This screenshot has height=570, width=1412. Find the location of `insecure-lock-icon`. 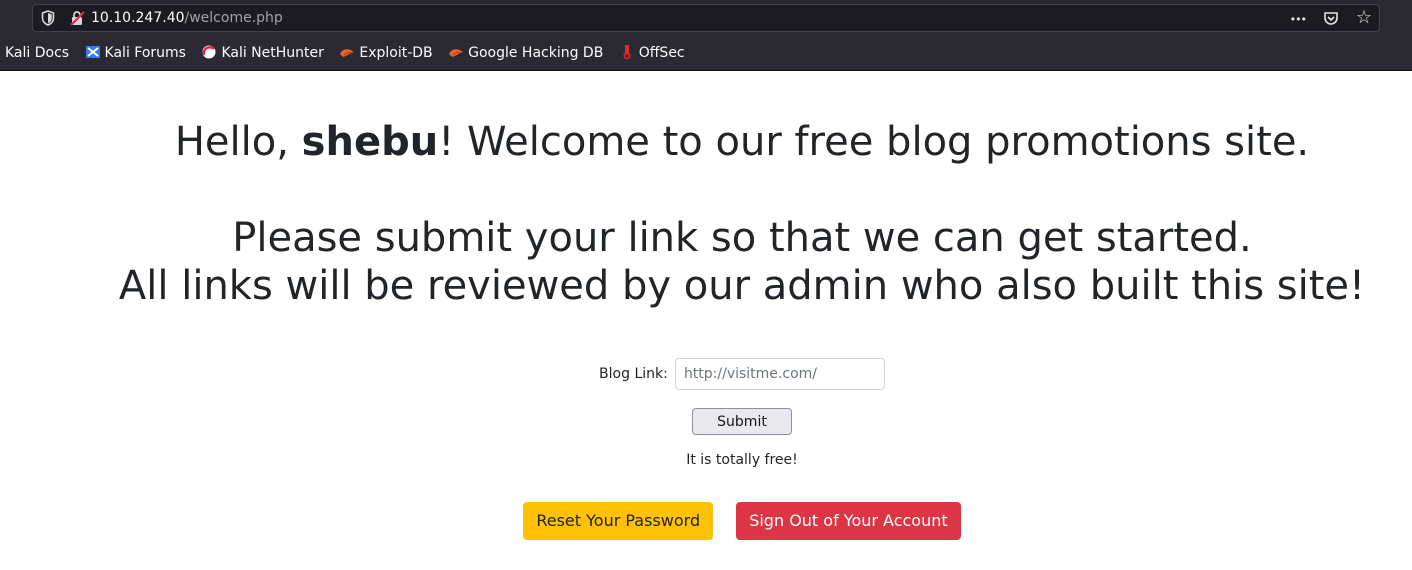

insecure-lock-icon is located at coordinates (77, 18).